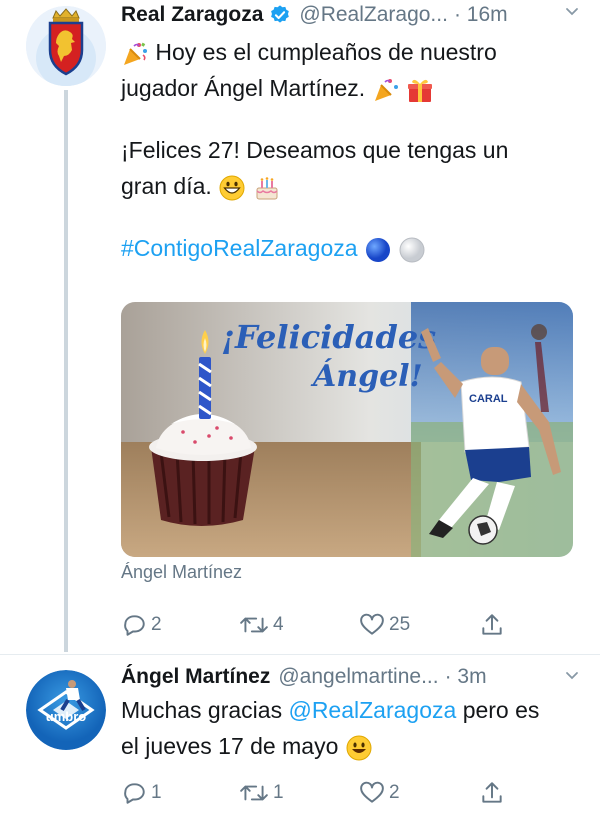 The image size is (600, 818). I want to click on mention-link: @RealZaragoza, so click(372, 710).